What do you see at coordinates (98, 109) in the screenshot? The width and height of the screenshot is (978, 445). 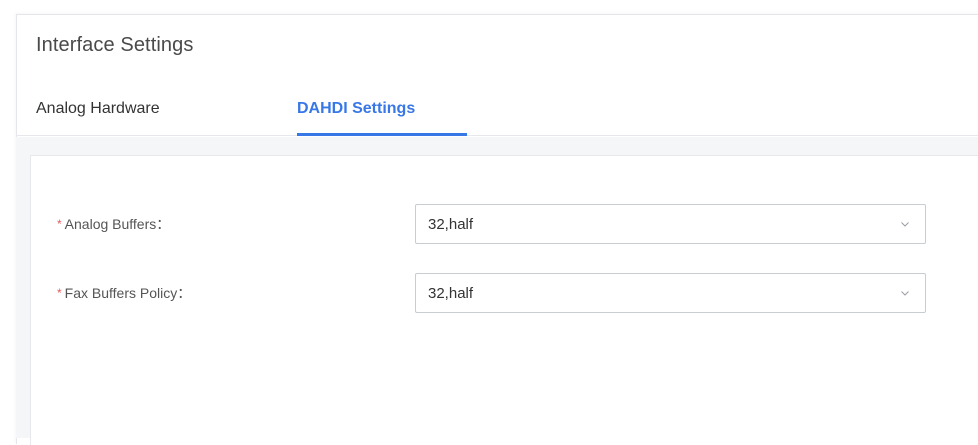 I see `tab-analog-hardware: Analog Hardware` at bounding box center [98, 109].